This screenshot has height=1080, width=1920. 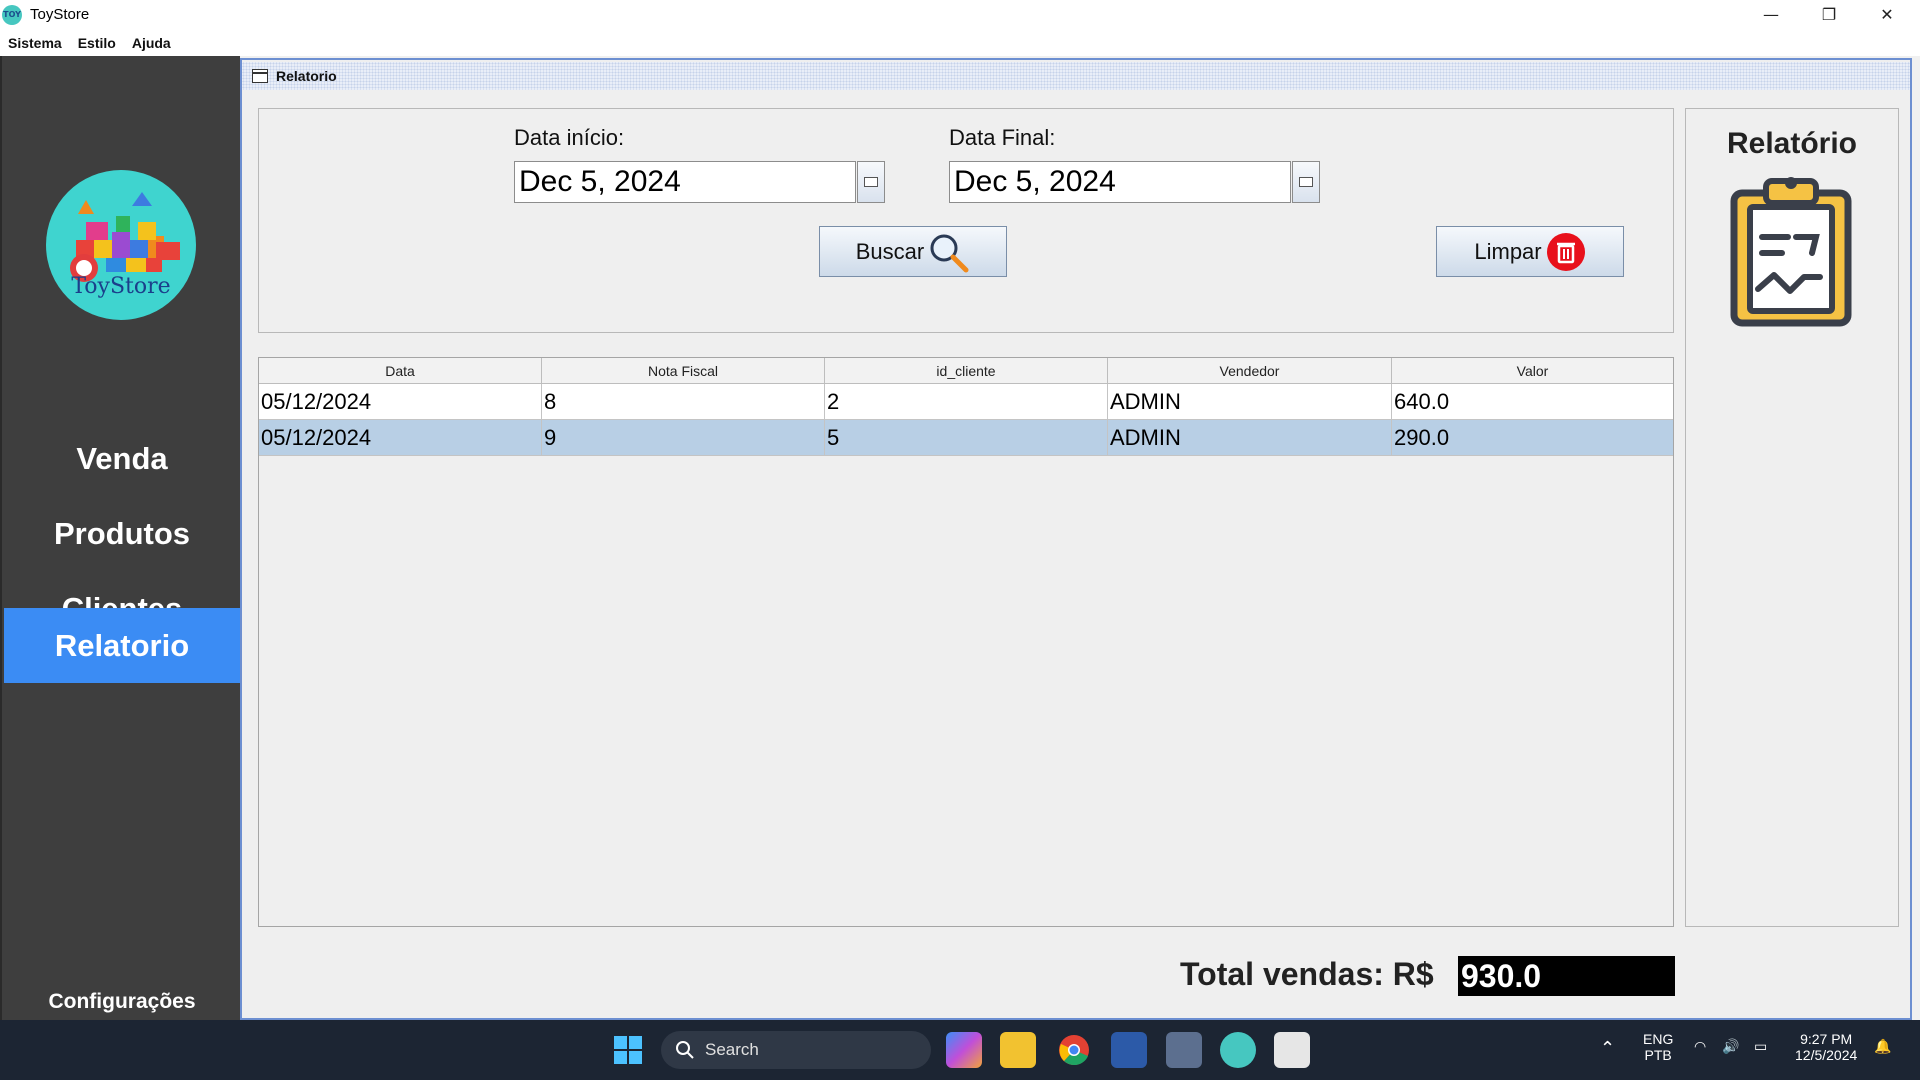 I want to click on chrome-icon, so click(x=1074, y=1050).